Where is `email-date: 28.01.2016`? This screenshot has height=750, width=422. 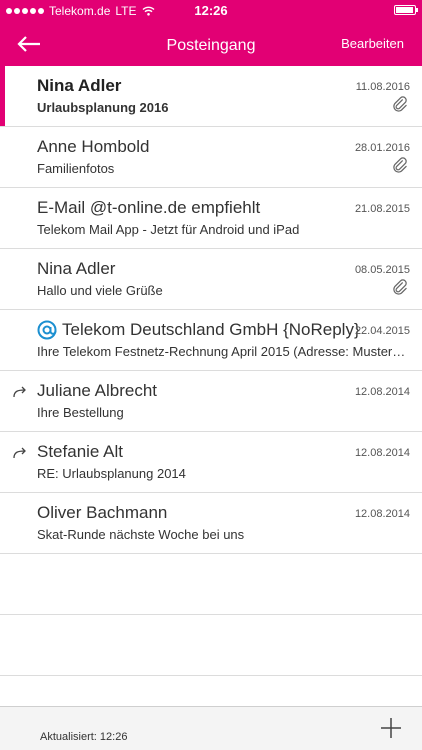 email-date: 28.01.2016 is located at coordinates (382, 148).